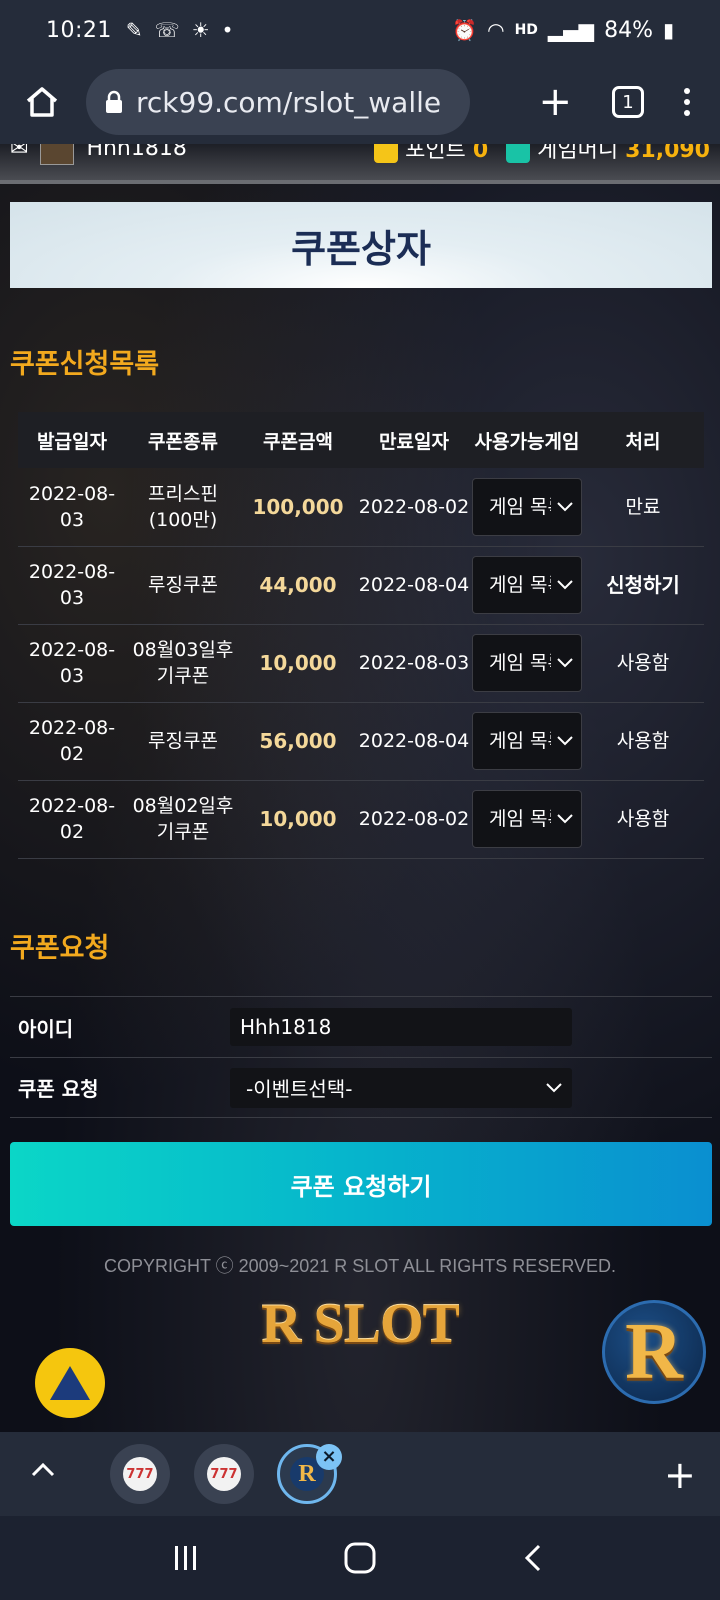  I want to click on points-label: 포인트, so click(435, 153).